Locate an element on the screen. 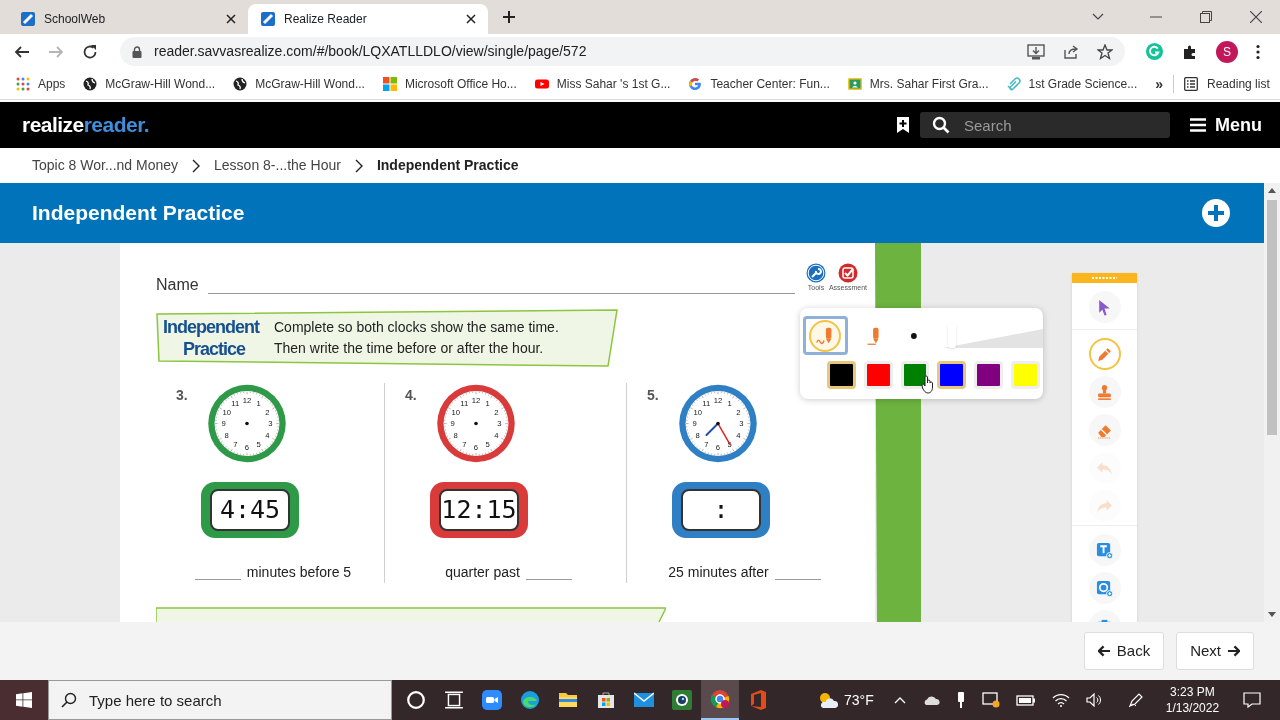 The height and width of the screenshot is (720, 1280). usb-icon is located at coordinates (960, 700).